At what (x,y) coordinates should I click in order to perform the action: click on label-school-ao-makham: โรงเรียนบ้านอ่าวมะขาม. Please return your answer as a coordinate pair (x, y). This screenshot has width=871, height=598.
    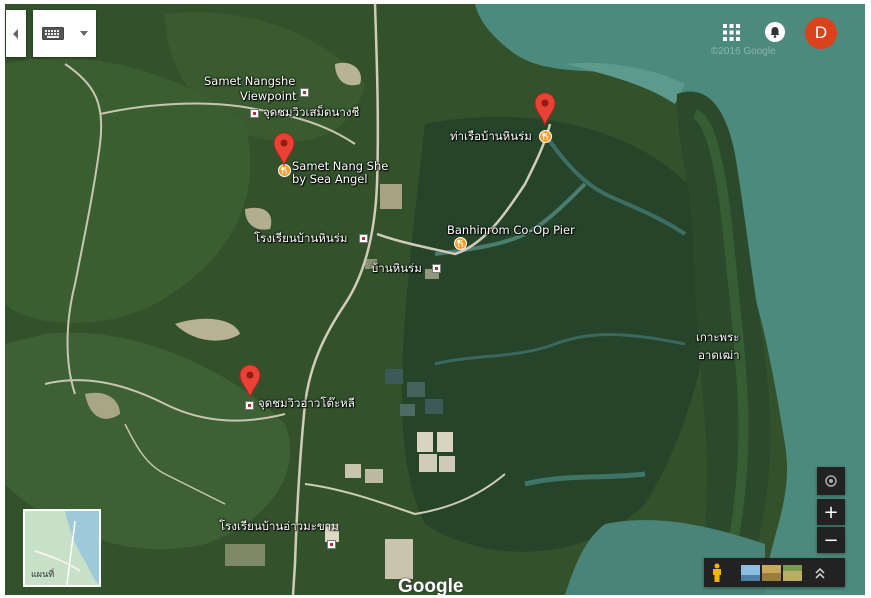
    Looking at the image, I should click on (279, 526).